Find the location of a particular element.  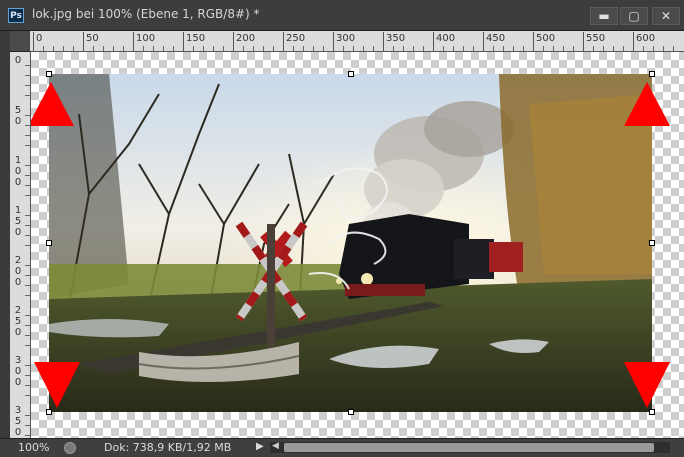

minimize-button: ▬ is located at coordinates (604, 16).